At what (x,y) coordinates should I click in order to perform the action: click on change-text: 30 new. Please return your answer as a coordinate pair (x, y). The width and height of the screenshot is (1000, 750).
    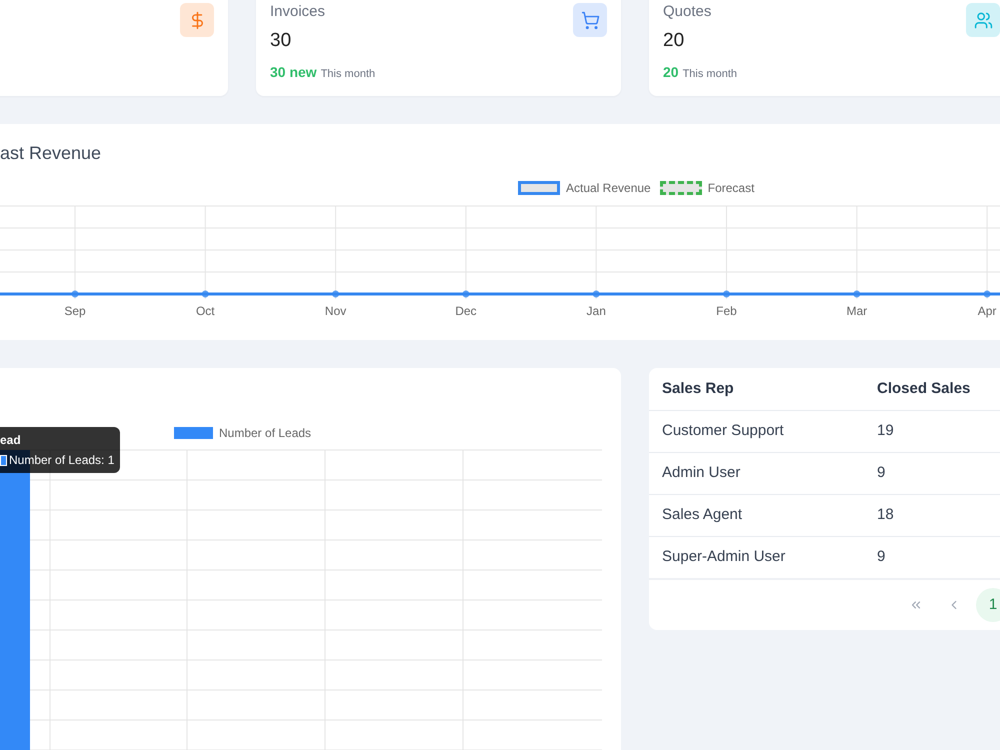
    Looking at the image, I should click on (293, 72).